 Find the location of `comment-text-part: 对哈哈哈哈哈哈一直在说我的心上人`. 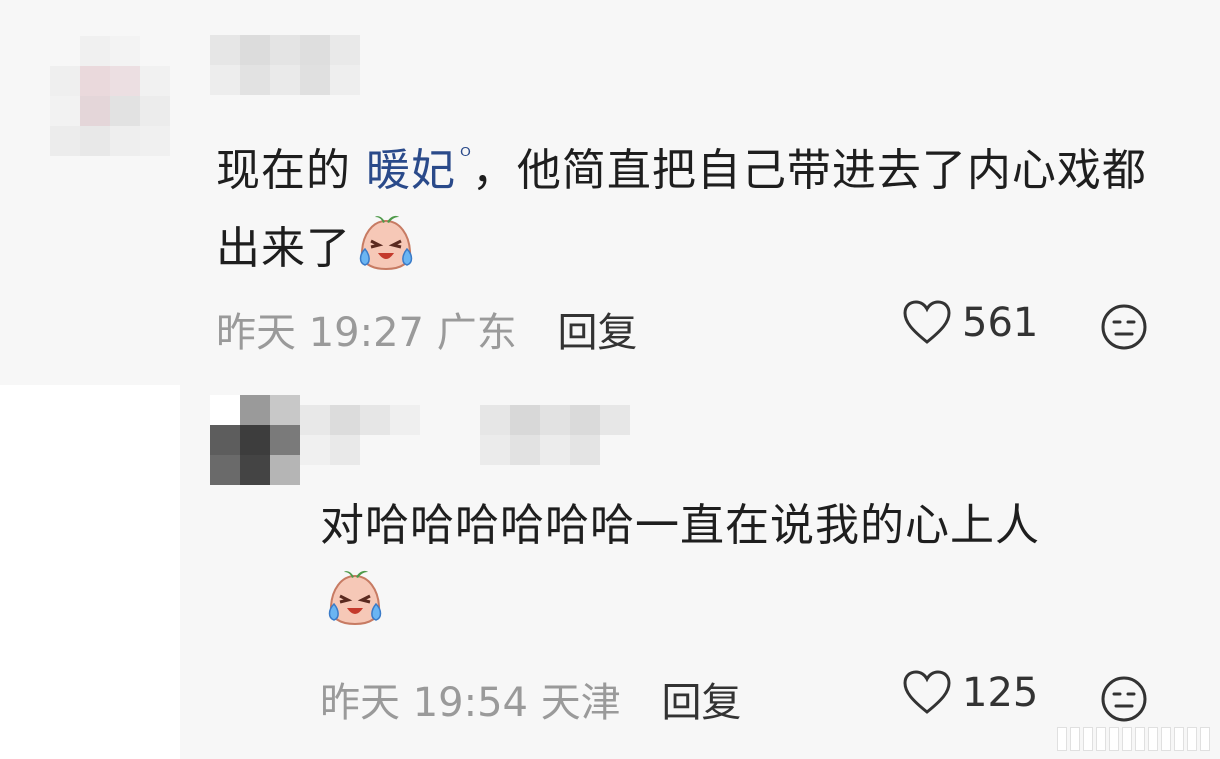

comment-text-part: 对哈哈哈哈哈哈一直在说我的心上人 is located at coordinates (680, 525).